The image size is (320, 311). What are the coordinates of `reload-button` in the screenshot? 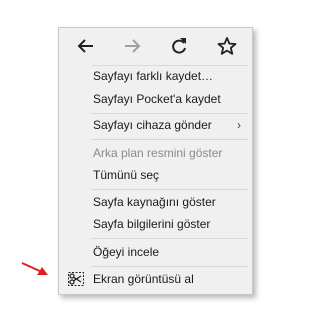 It's located at (179, 46).